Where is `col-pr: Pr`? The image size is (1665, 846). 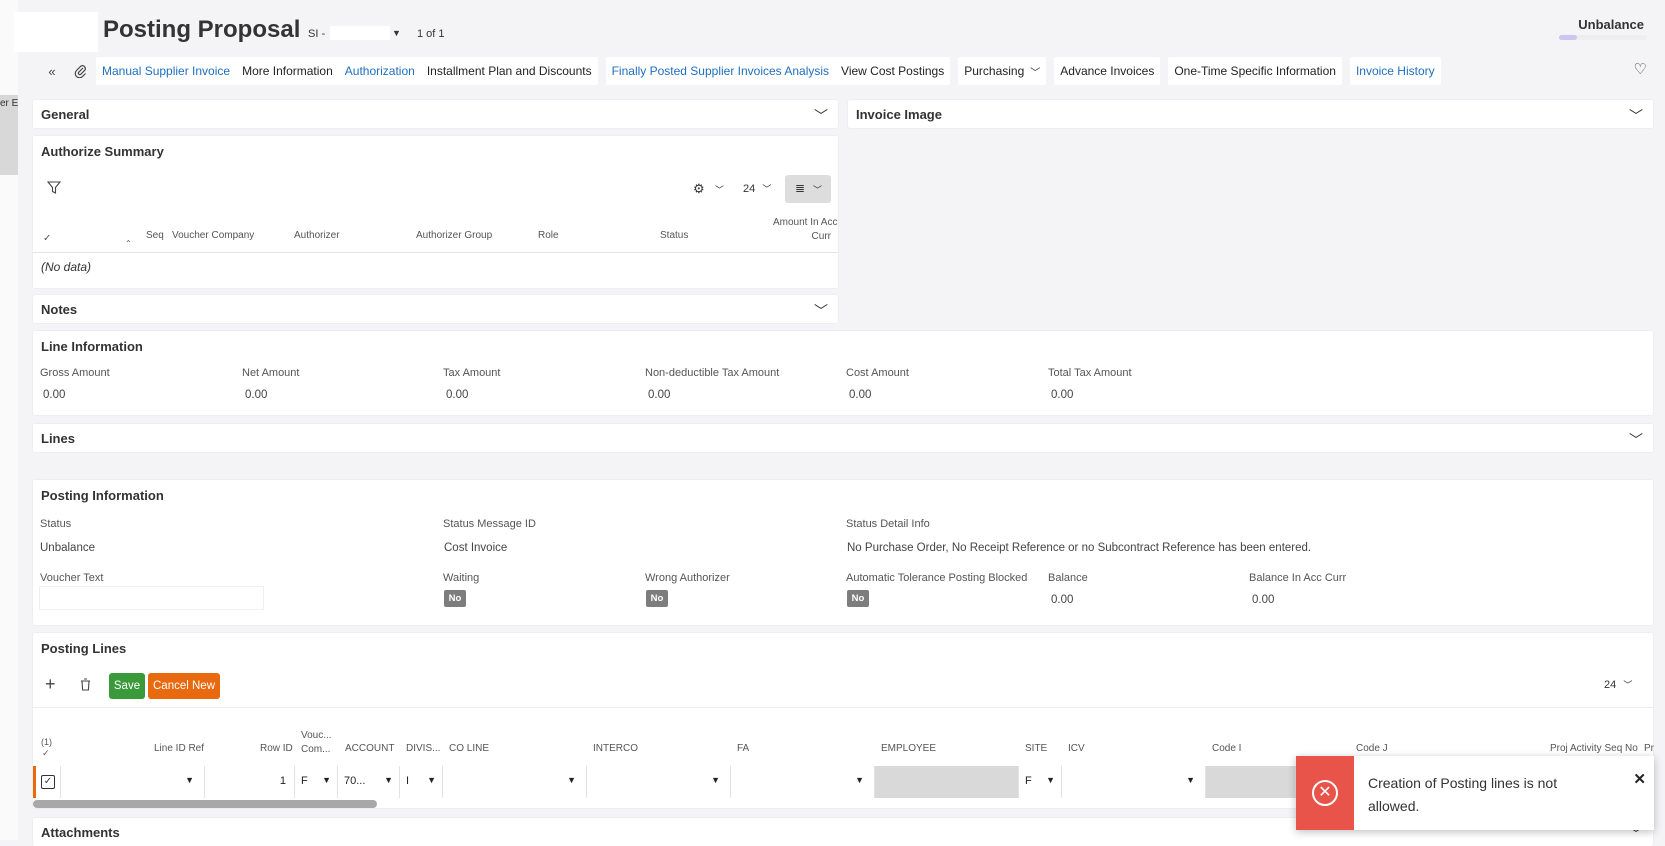
col-pr: Pr is located at coordinates (1649, 748).